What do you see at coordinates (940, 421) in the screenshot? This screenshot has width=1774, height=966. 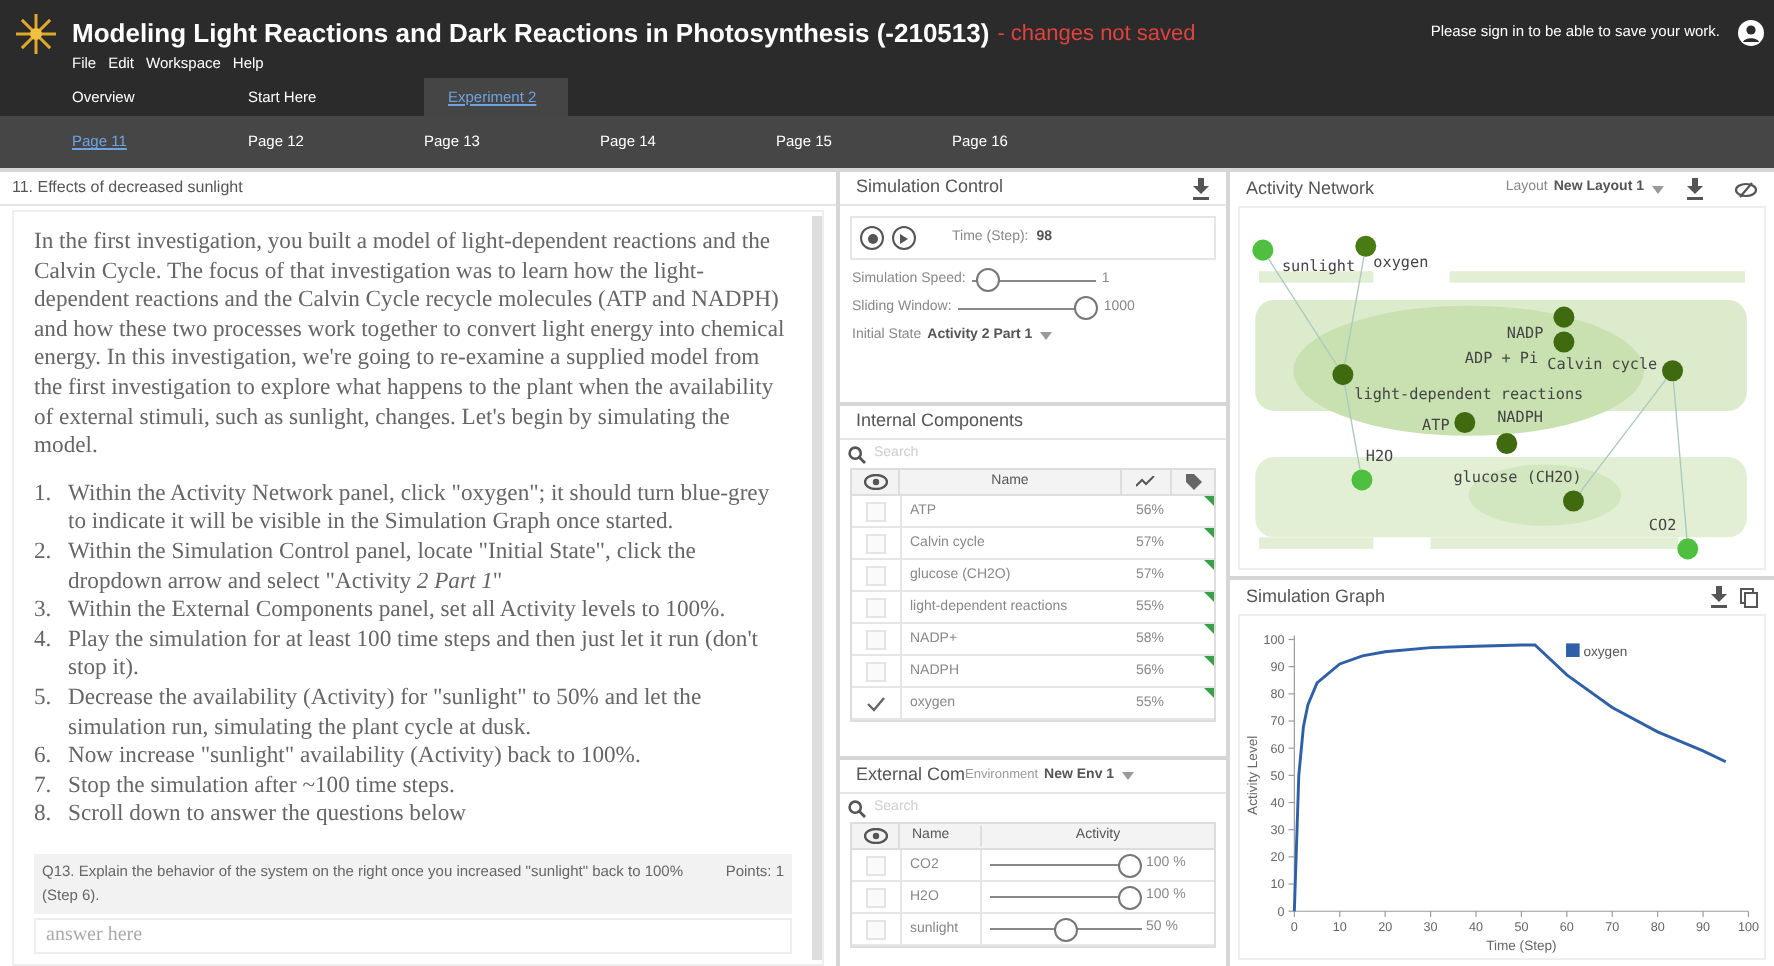 I see `panel-title: Internal Components` at bounding box center [940, 421].